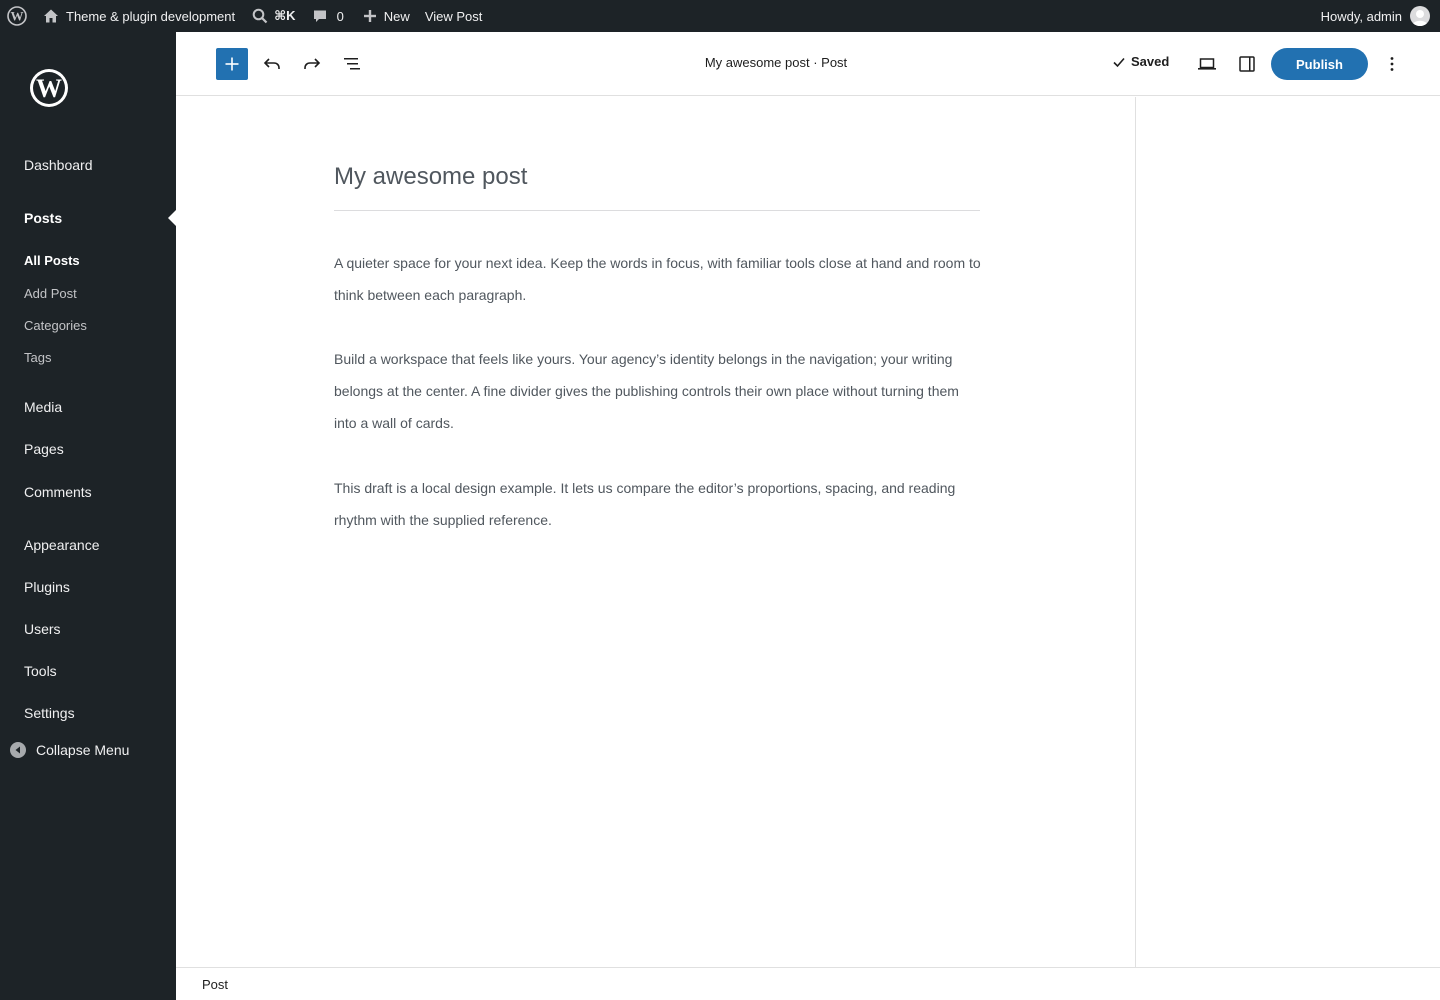  I want to click on saved-label: Saved, so click(1150, 61).